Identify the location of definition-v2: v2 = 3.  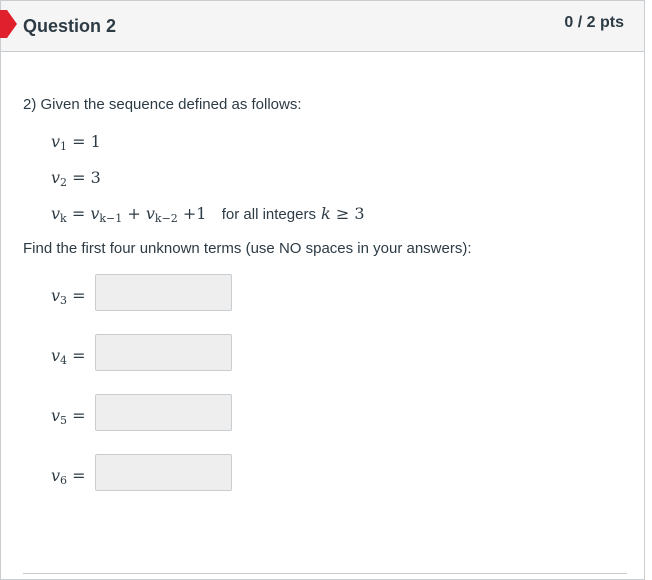
(76, 178).